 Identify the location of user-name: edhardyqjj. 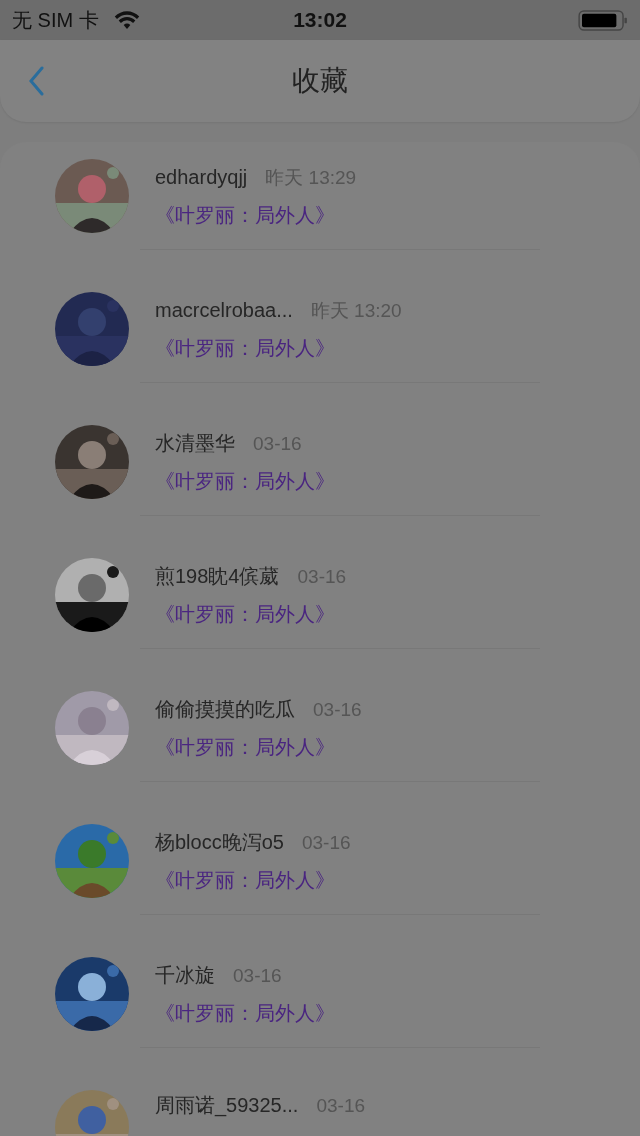
(201, 177).